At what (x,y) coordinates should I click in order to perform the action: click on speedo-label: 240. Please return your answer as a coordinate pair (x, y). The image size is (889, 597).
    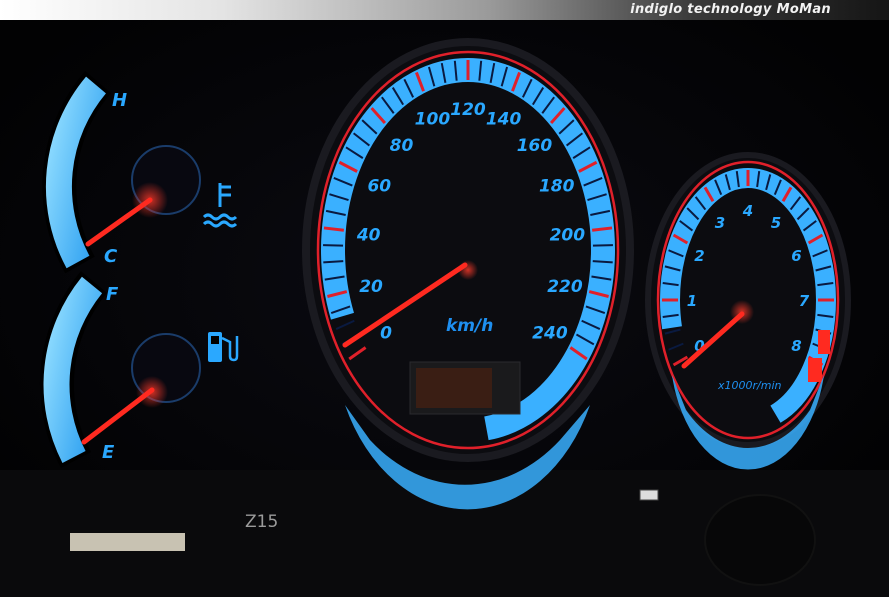
    Looking at the image, I should click on (550, 333).